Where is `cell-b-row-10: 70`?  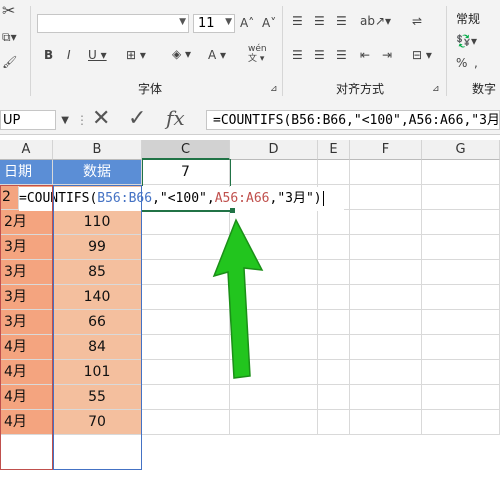
cell-b-row-10: 70 is located at coordinates (97, 422).